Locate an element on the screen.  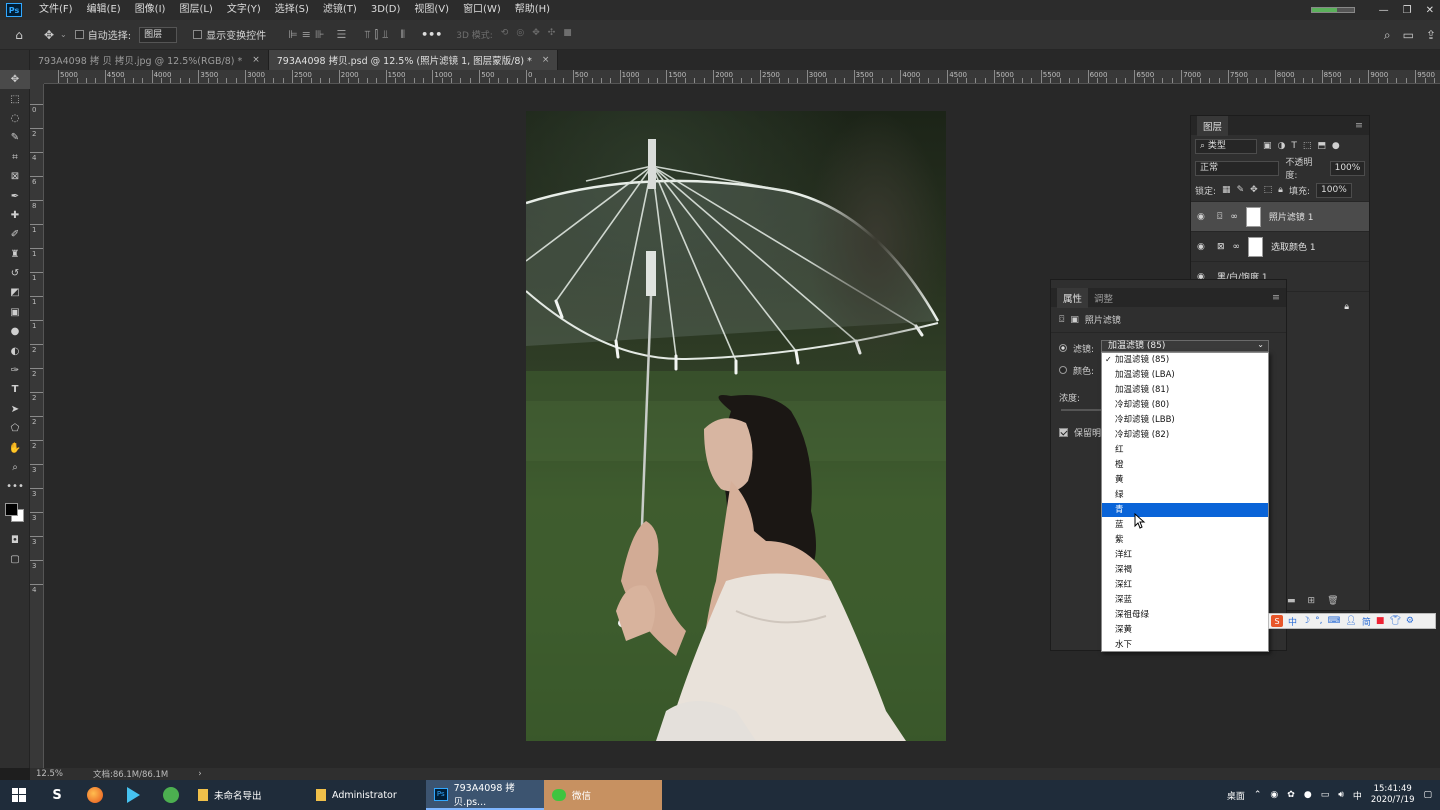
auto-select-checkbox: 自动选择: is located at coordinates (102, 34).